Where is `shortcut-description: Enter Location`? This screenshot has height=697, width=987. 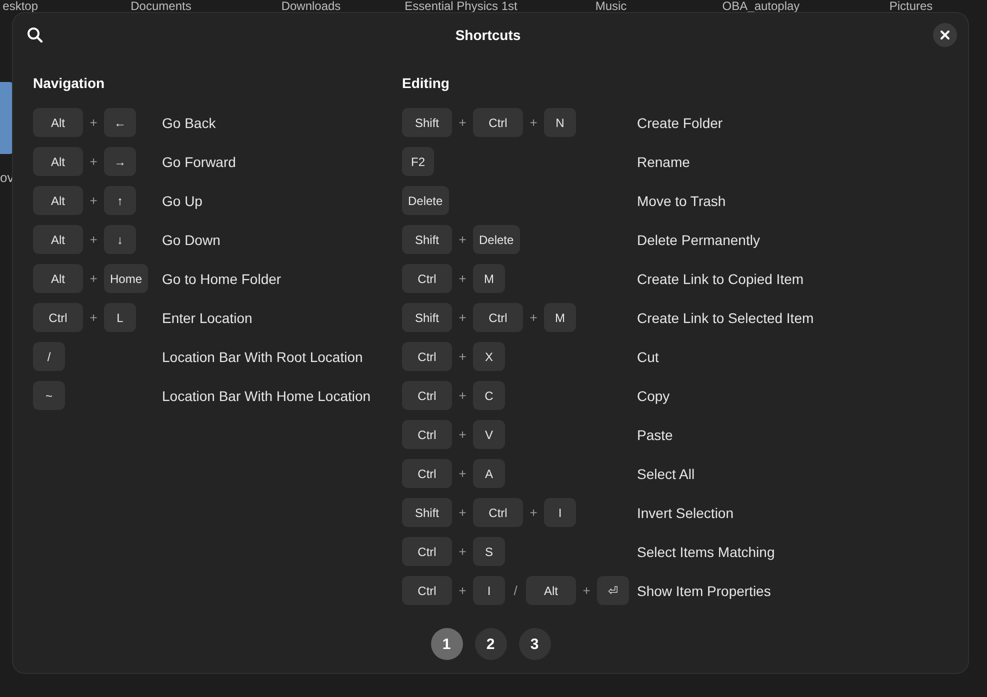
shortcut-description: Enter Location is located at coordinates (207, 318).